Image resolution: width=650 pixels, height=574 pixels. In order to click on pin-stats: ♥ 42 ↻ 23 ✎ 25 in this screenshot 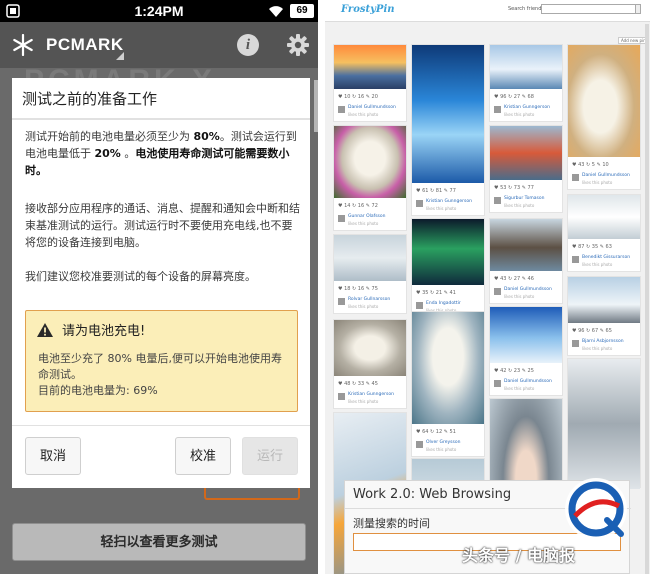, I will do `click(514, 371)`.